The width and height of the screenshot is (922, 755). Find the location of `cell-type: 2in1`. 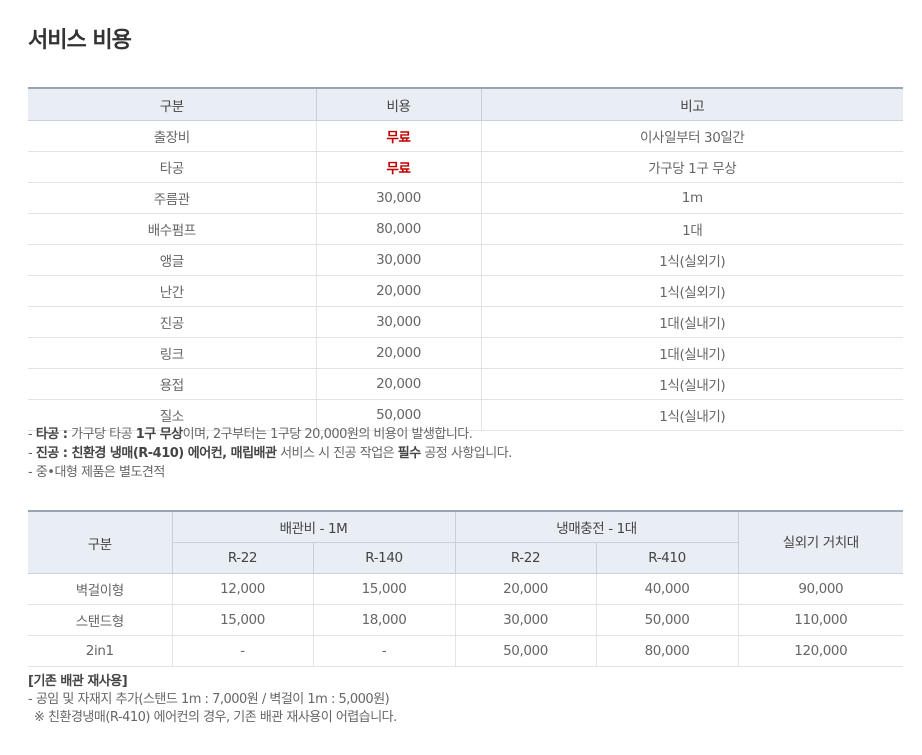

cell-type: 2in1 is located at coordinates (100, 651).